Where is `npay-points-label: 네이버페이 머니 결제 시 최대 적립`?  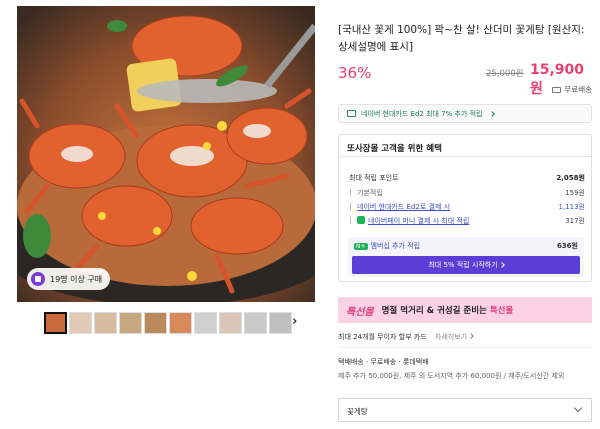
npay-points-label: 네이버페이 머니 결제 시 최대 적립 is located at coordinates (419, 221).